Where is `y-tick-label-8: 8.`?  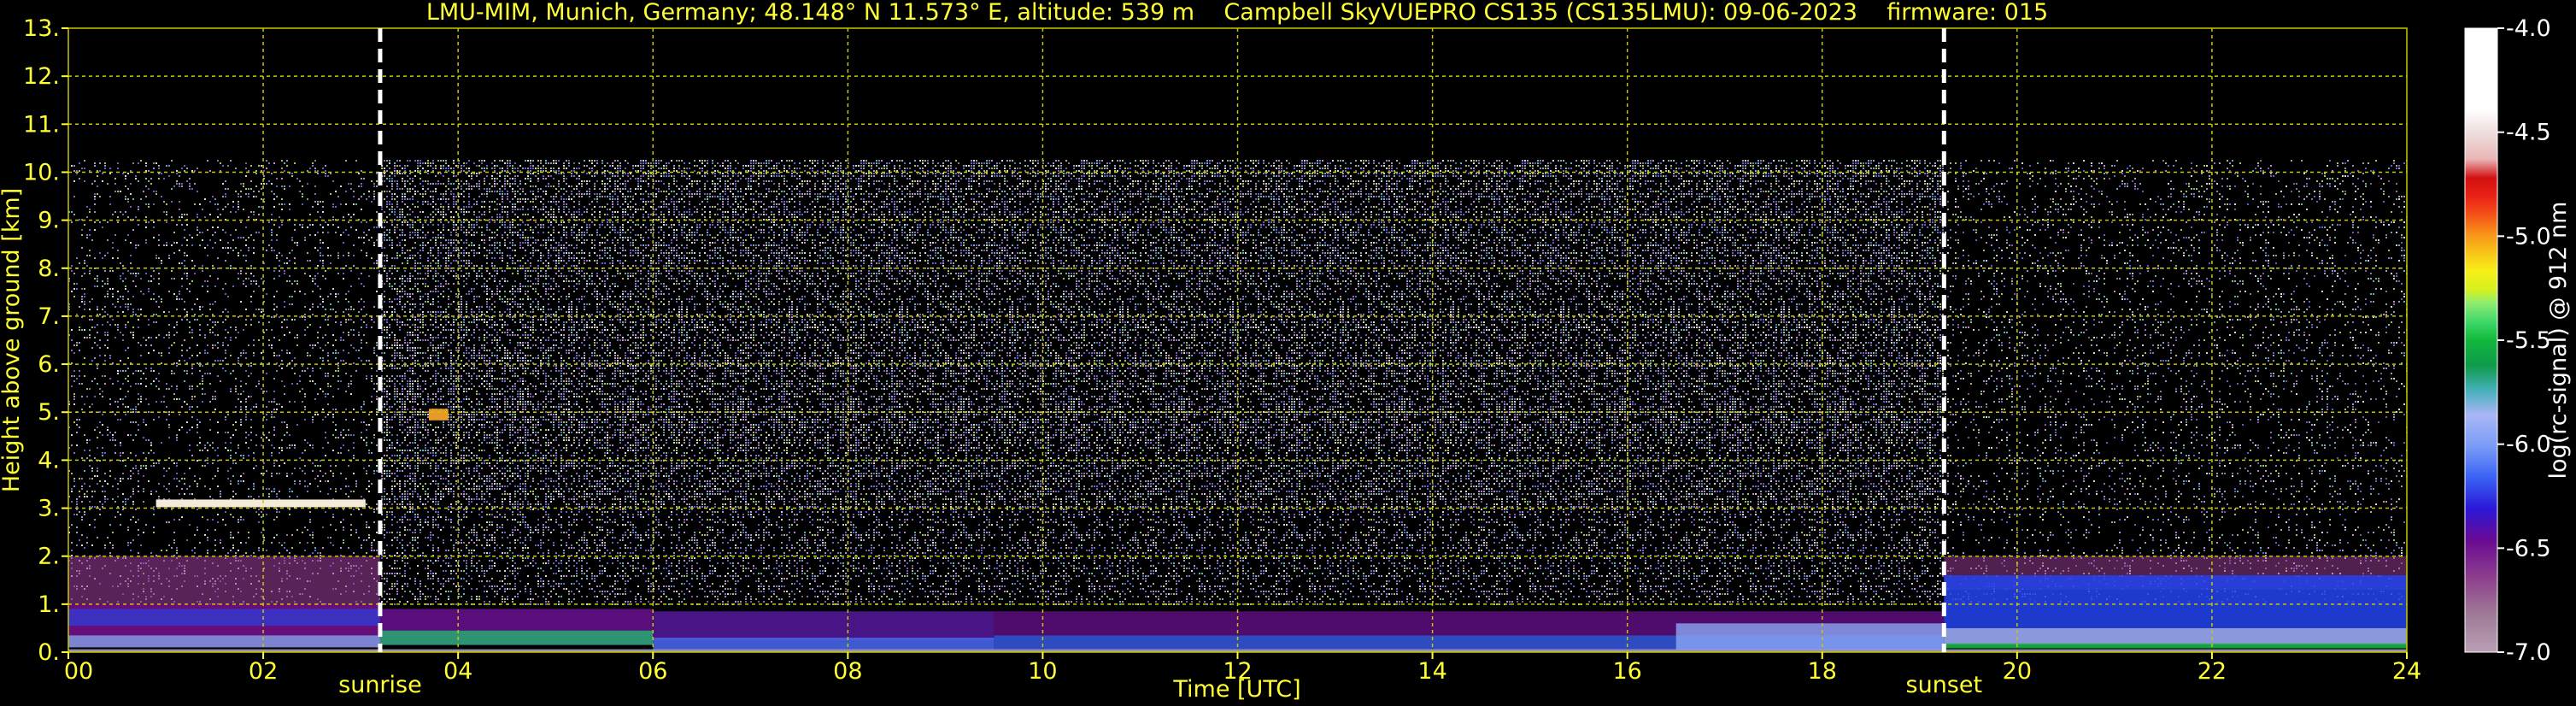 y-tick-label-8: 8. is located at coordinates (49, 269).